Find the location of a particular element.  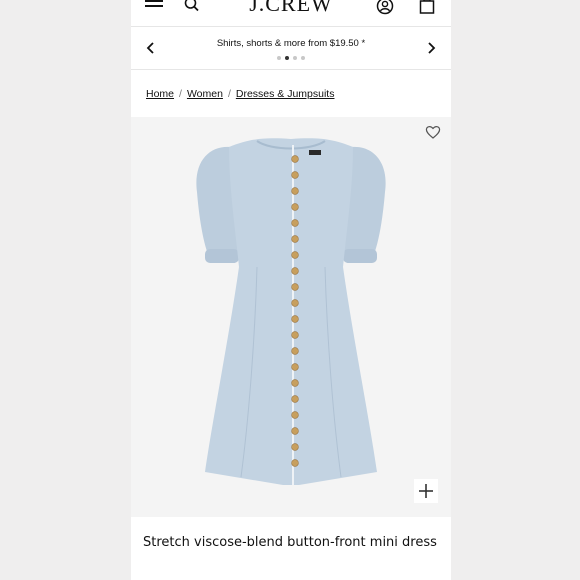

carousel-dots is located at coordinates (291, 58).